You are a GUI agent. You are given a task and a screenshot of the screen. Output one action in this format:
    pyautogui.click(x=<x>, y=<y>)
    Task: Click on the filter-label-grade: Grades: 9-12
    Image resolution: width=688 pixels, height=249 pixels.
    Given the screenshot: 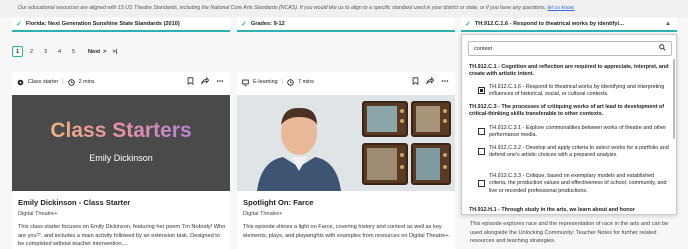 What is the action you would take?
    pyautogui.click(x=267, y=24)
    